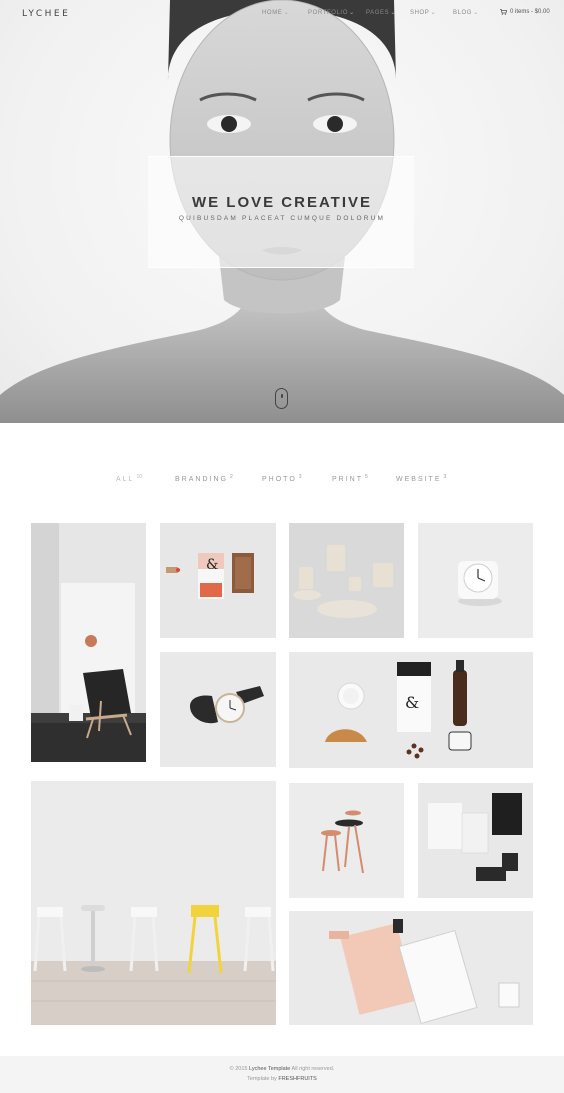 This screenshot has width=564, height=1093. I want to click on nav-item-blog: BLOG ⌄, so click(473, 13).